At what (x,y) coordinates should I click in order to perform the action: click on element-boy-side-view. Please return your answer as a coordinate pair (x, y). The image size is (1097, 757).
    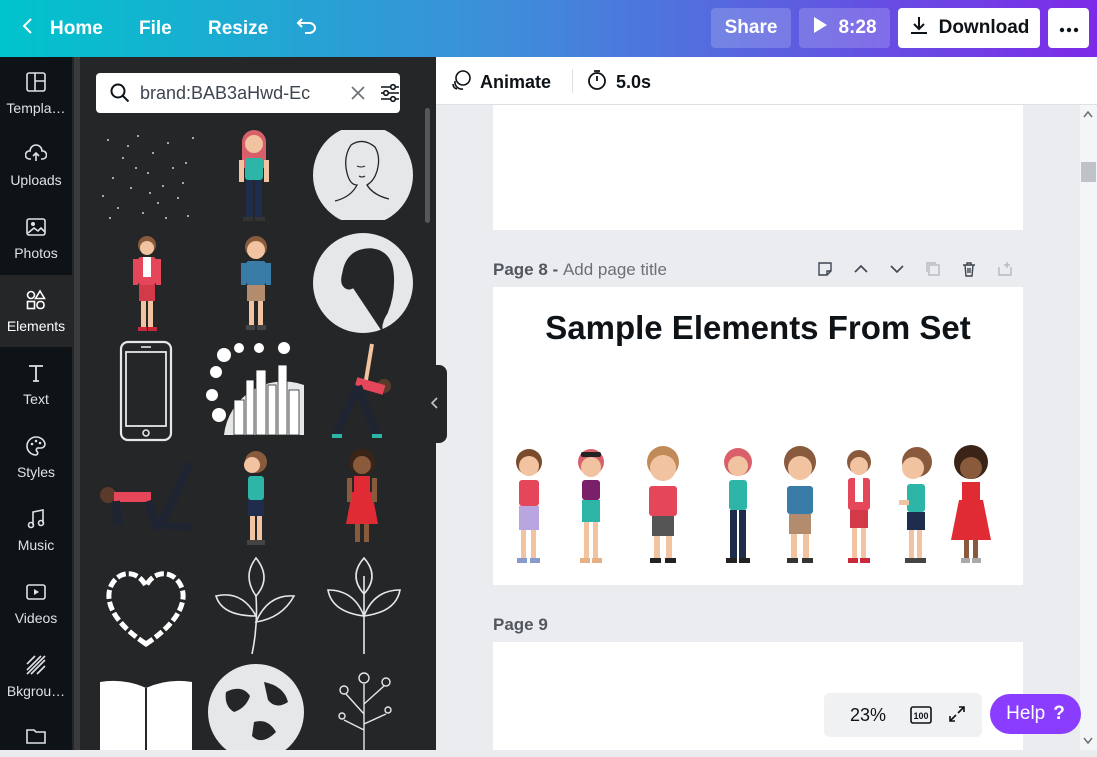
    Looking at the image, I should click on (256, 498).